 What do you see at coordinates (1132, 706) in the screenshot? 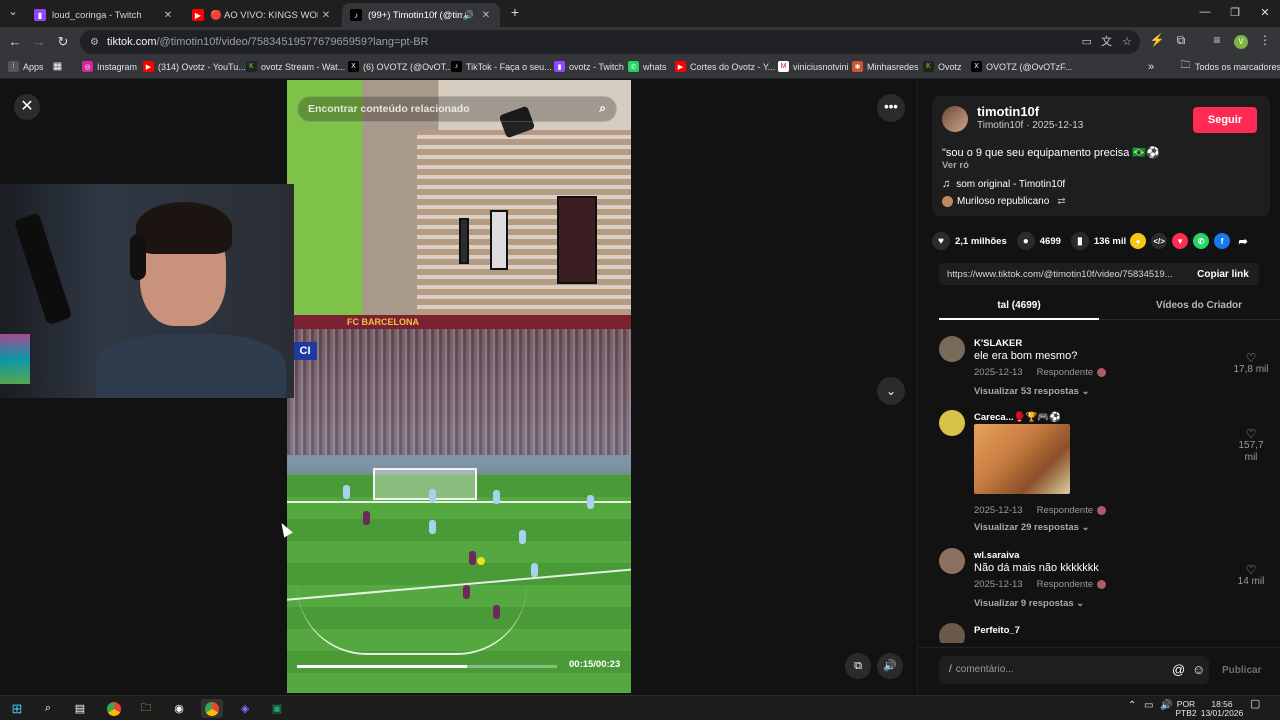
I see `tray-expand-icon: ⌃` at bounding box center [1132, 706].